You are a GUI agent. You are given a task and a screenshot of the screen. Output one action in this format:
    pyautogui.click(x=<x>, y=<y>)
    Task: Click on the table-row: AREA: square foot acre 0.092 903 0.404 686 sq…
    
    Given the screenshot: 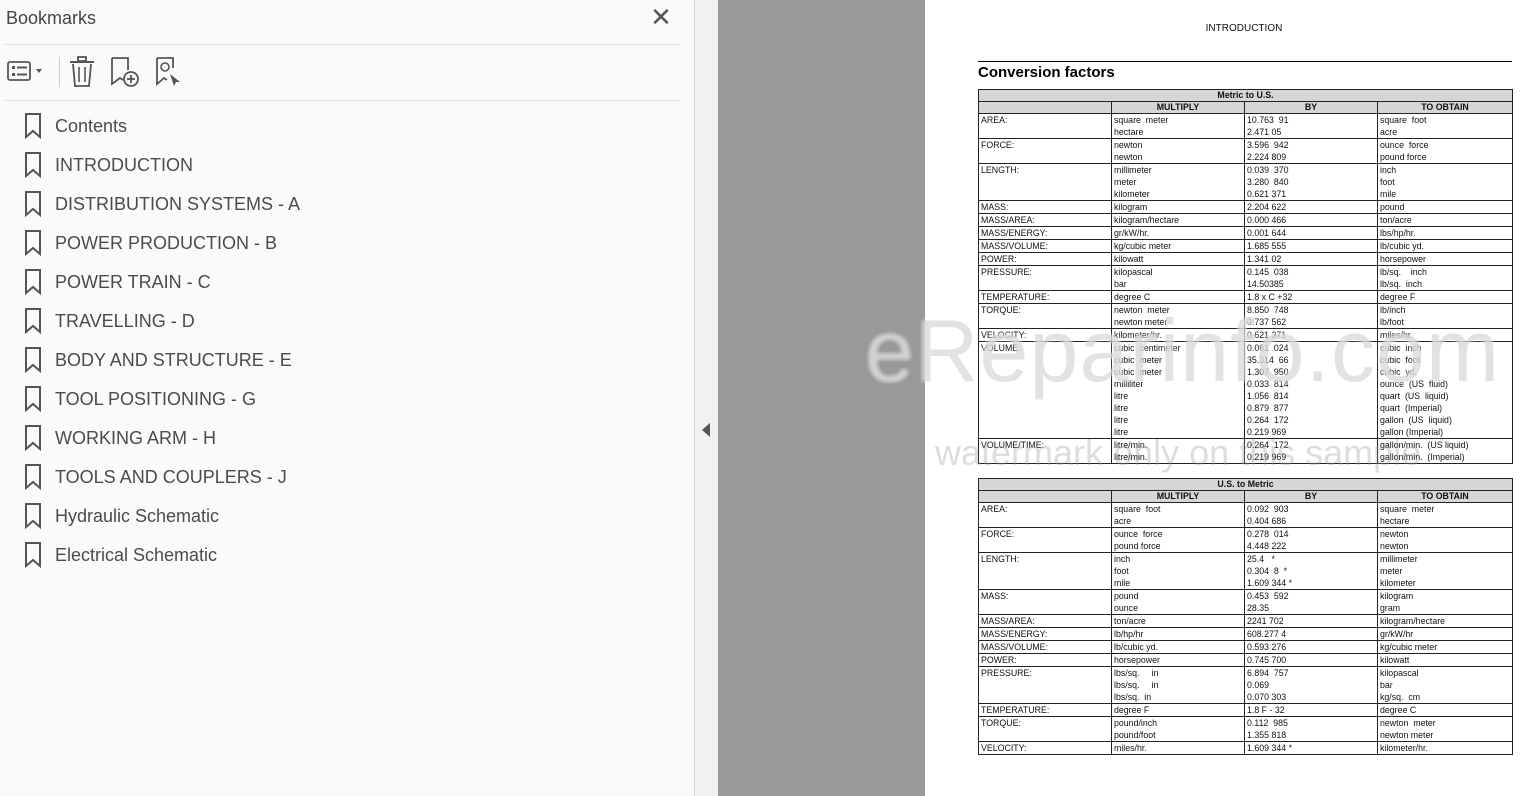 What is the action you would take?
    pyautogui.click(x=1246, y=515)
    